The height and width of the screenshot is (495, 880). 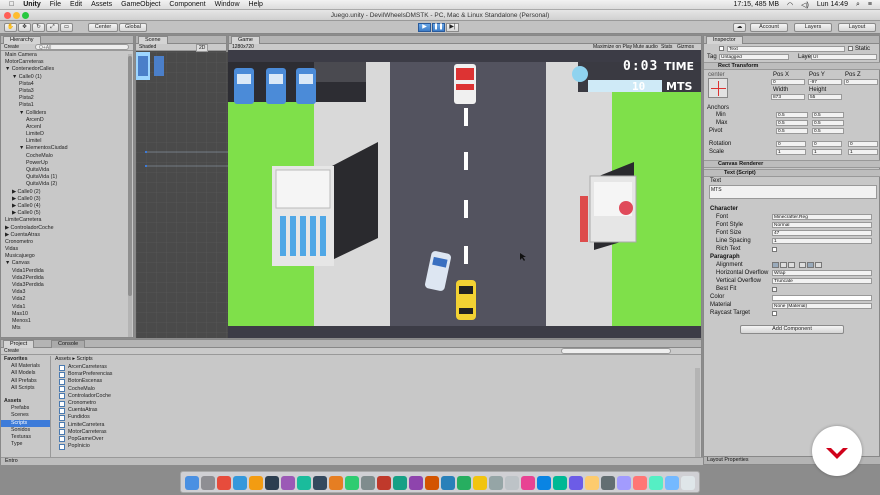 What do you see at coordinates (202, 48) in the screenshot?
I see `2d-mode-toggle: 2D` at bounding box center [202, 48].